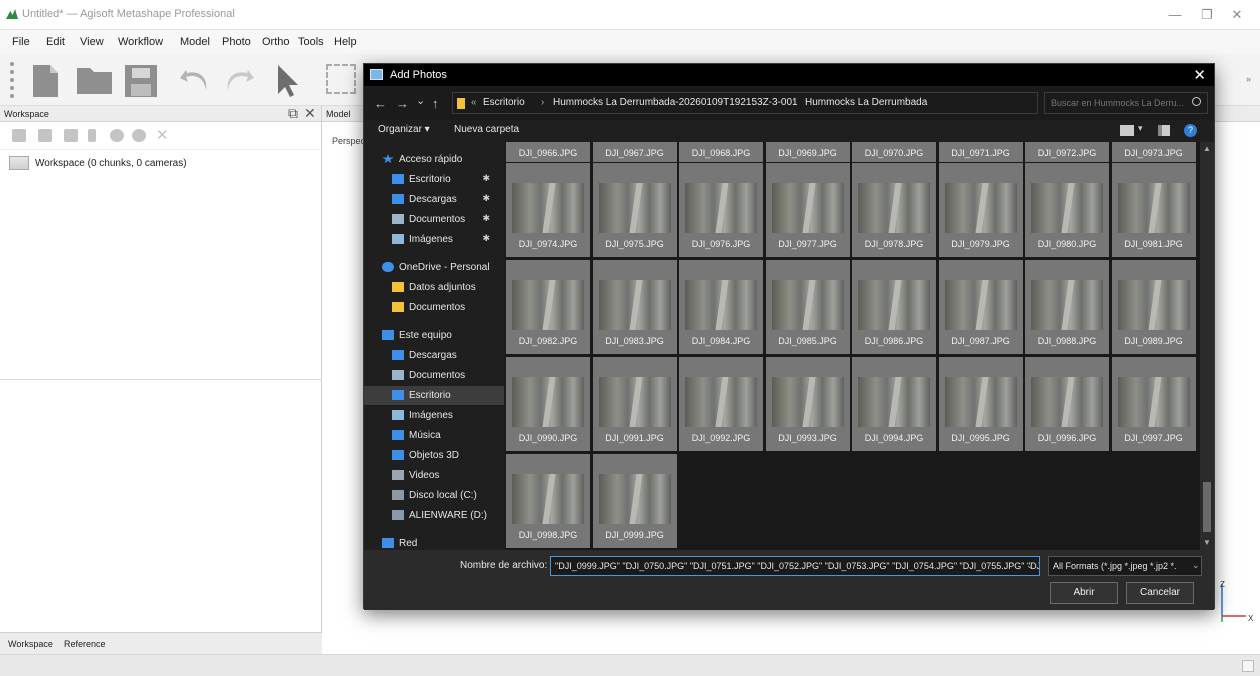 The image size is (1260, 676). I want to click on tab-model: Model, so click(338, 114).